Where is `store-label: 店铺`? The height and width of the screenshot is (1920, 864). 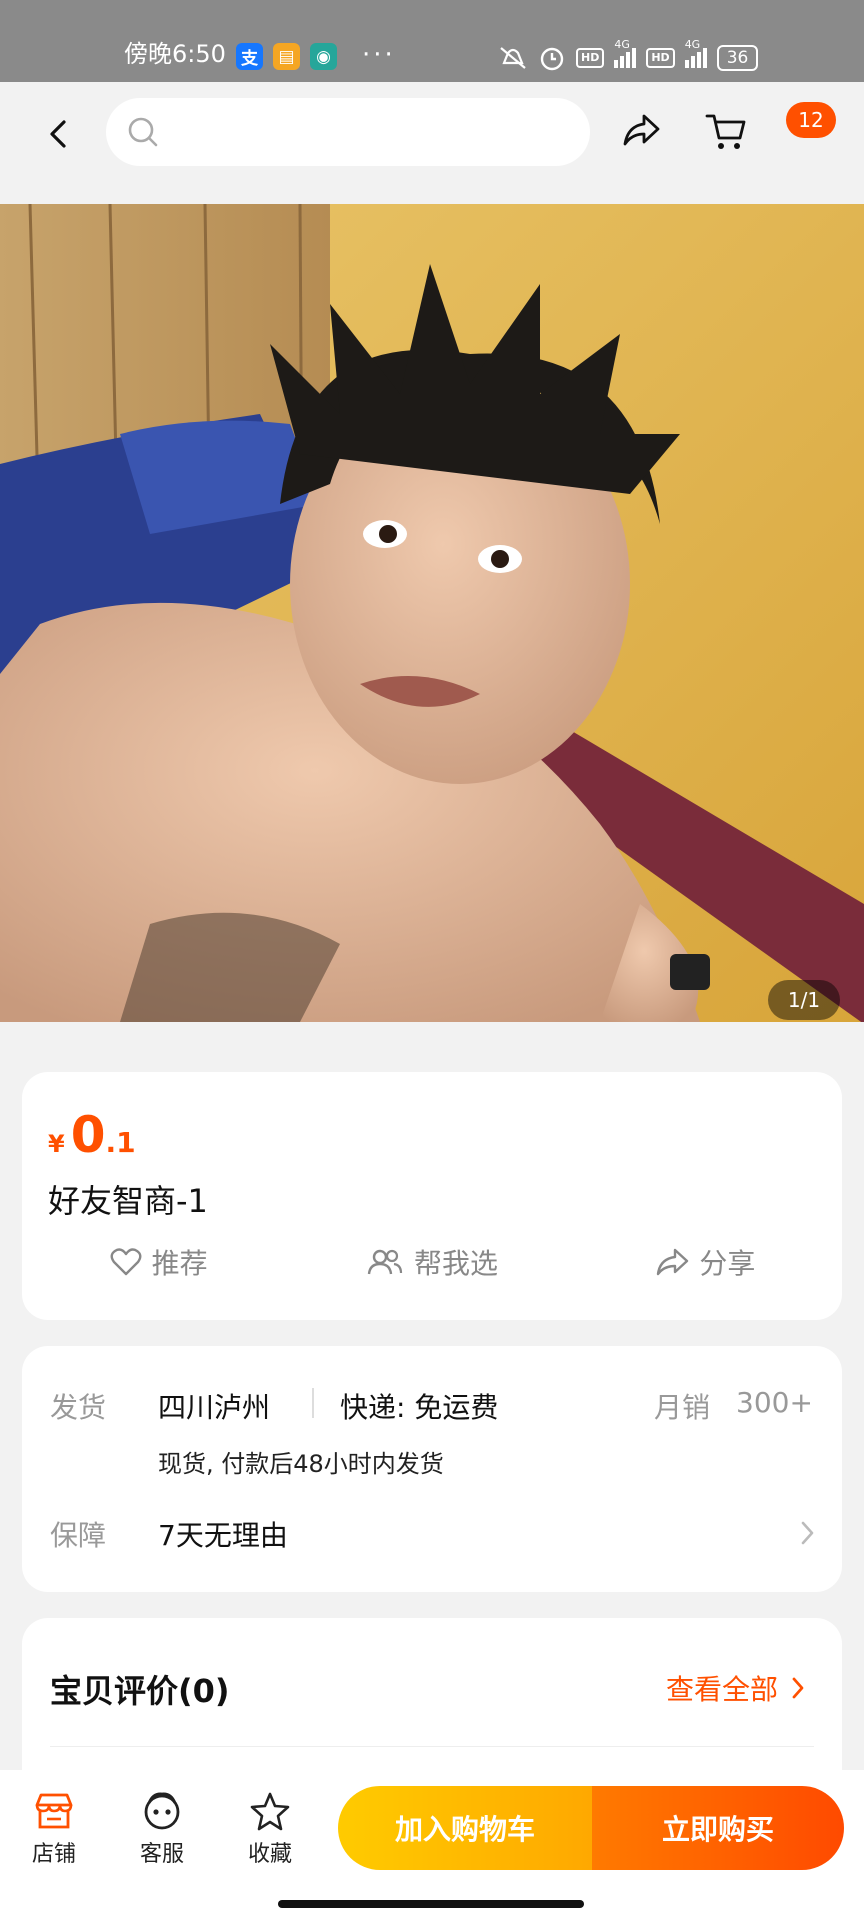 store-label: 店铺 is located at coordinates (53, 1854).